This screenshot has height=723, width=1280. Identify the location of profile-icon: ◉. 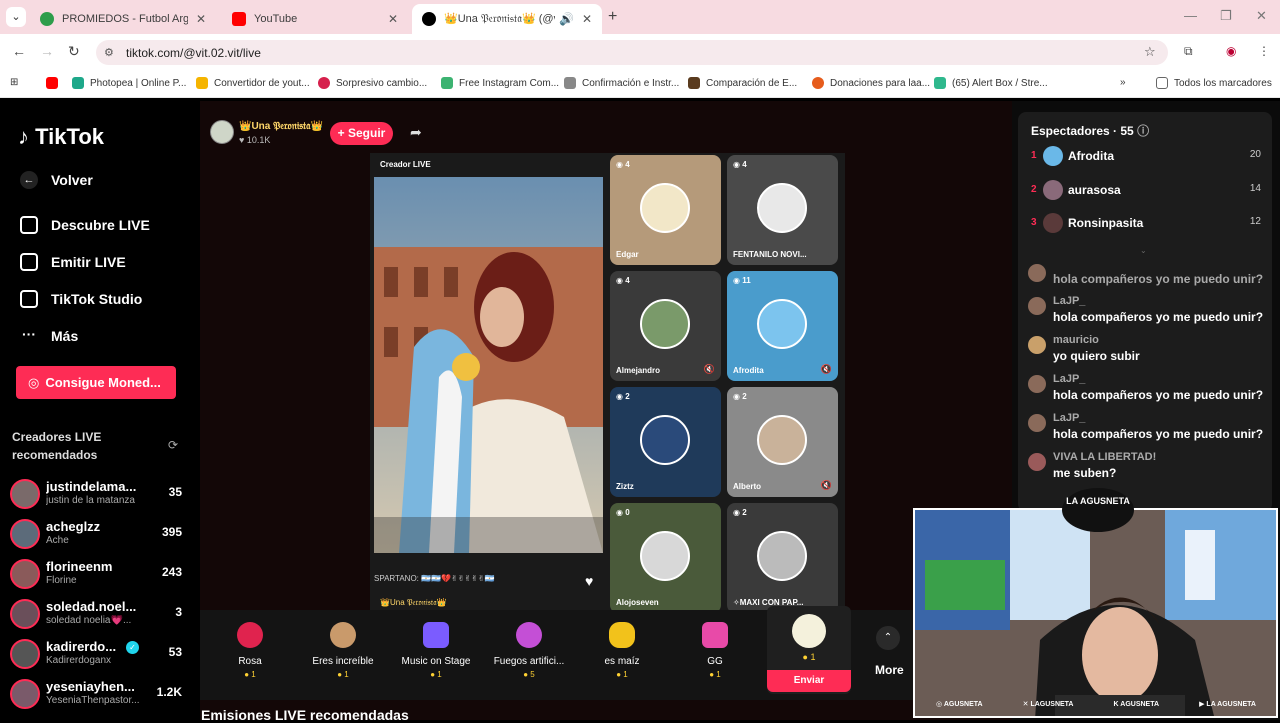
(1231, 51).